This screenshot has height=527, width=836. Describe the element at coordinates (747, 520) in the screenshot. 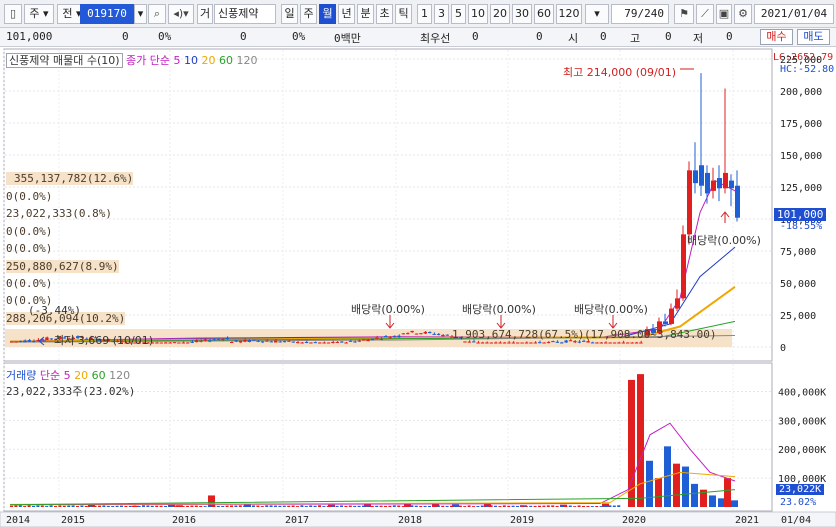

I see `x-tick-label: 2021` at that location.